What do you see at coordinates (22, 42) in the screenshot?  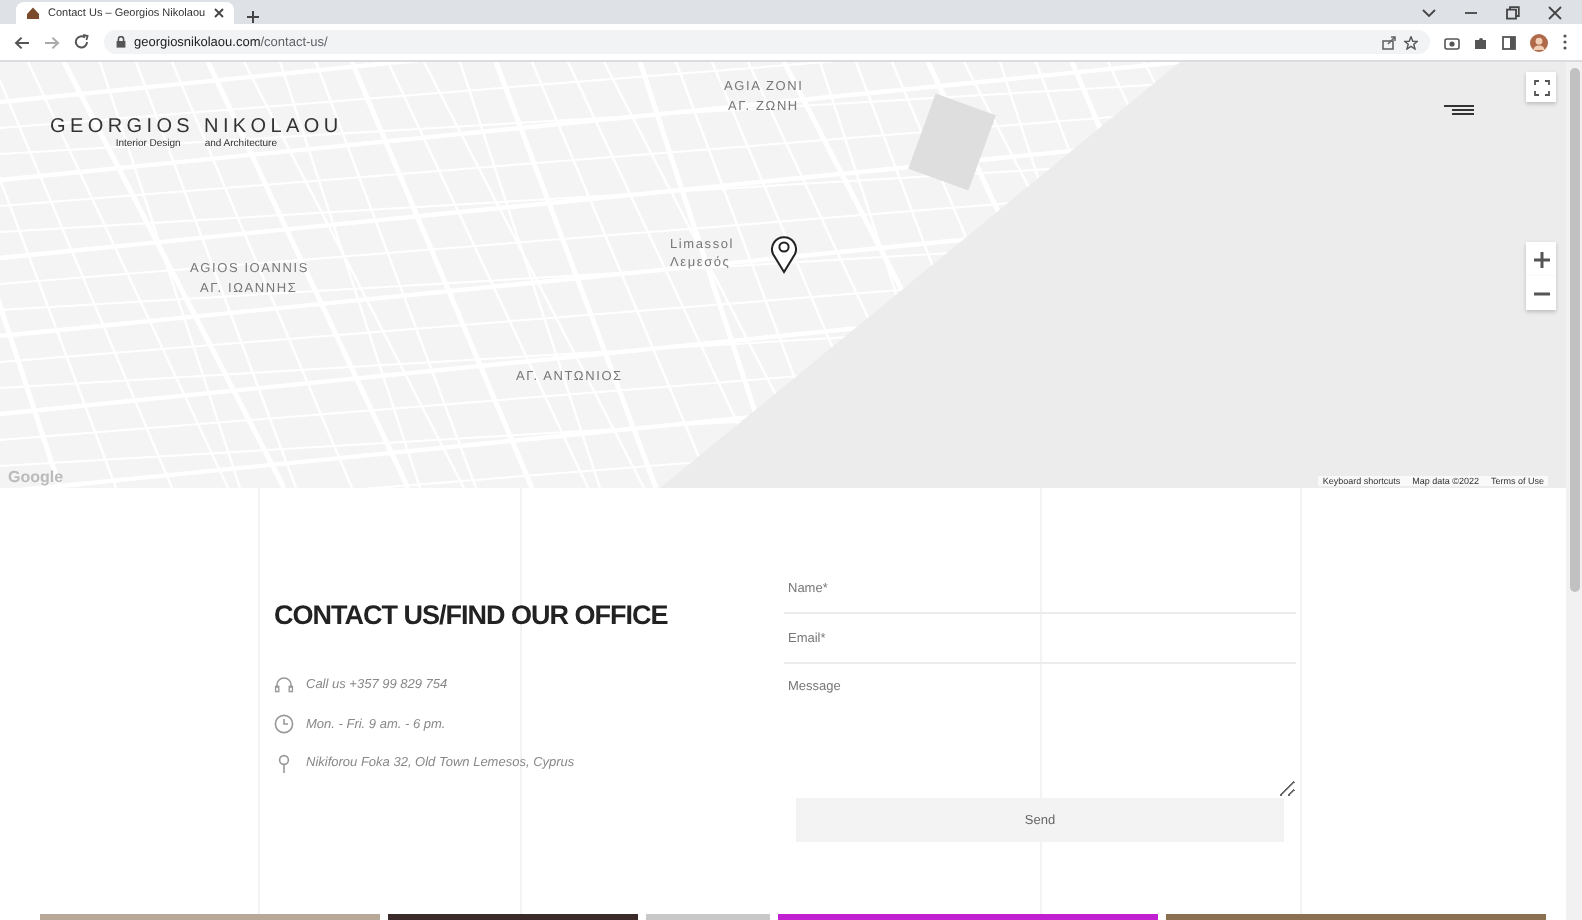 I see `back-arrow-icon` at bounding box center [22, 42].